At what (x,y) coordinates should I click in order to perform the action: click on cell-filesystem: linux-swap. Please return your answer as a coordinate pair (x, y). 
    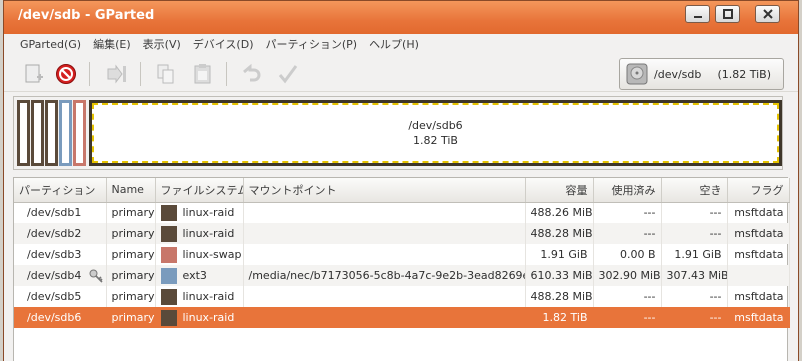
    Looking at the image, I should click on (199, 254).